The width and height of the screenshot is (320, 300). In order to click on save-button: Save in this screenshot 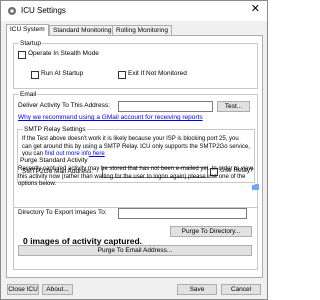, I will do `click(197, 289)`.